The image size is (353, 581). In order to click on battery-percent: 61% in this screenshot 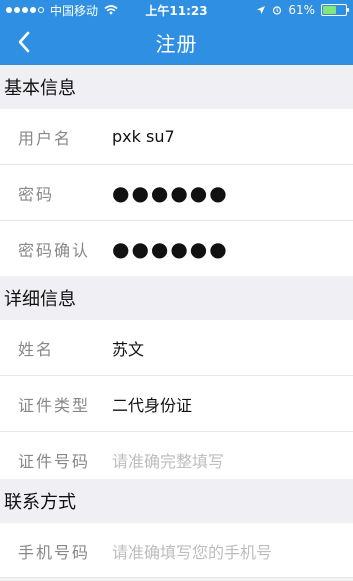, I will do `click(301, 10)`.